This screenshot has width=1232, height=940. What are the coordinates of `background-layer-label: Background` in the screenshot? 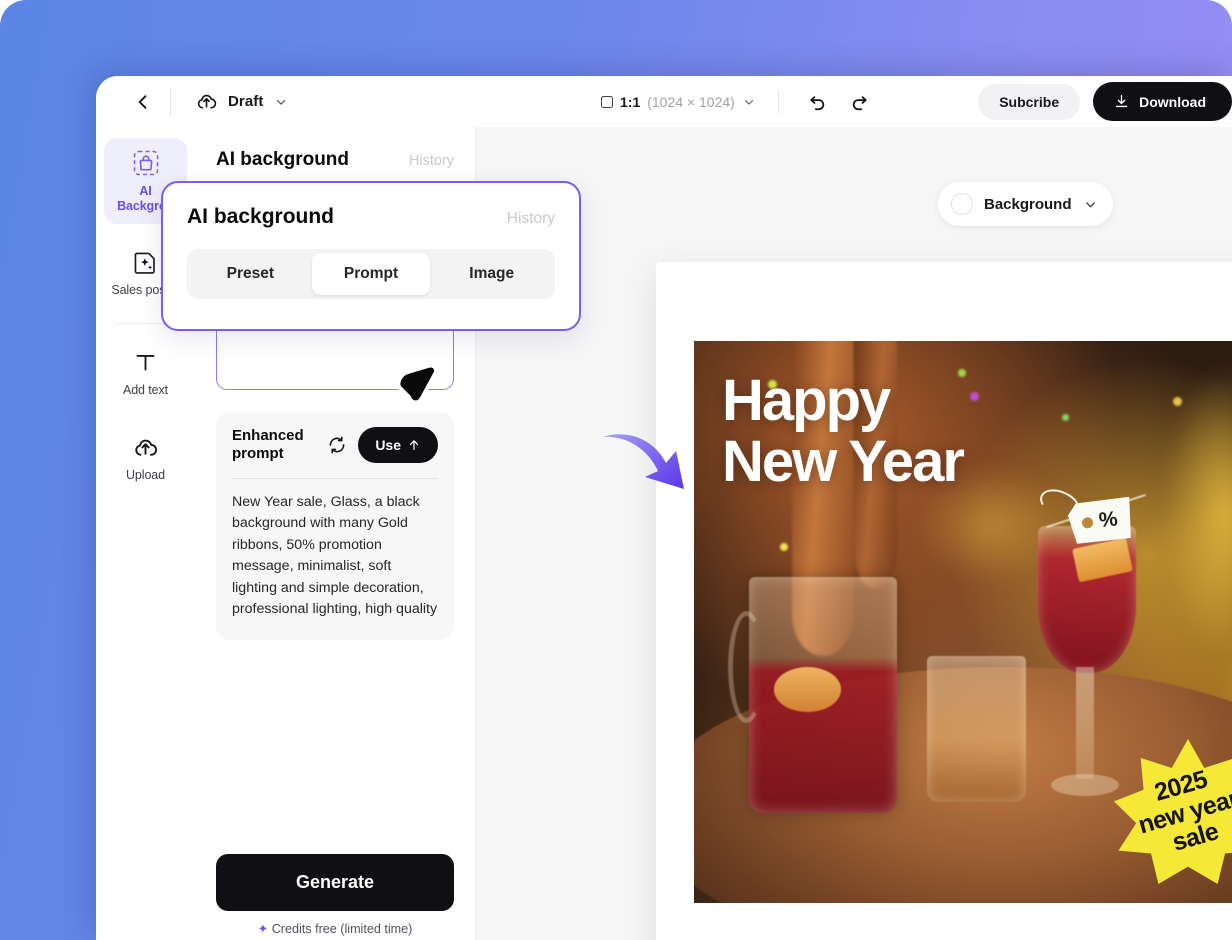 It's located at (1028, 204).